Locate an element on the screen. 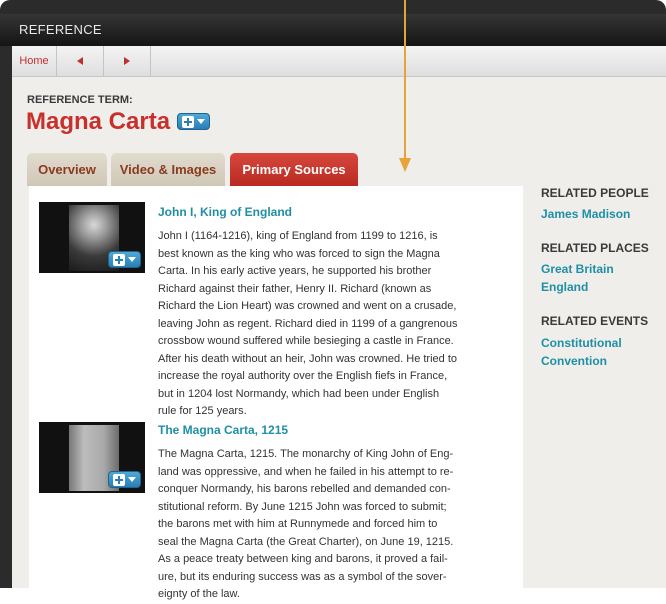 This screenshot has width=666, height=604. tab-label: Video & Images is located at coordinates (168, 169).